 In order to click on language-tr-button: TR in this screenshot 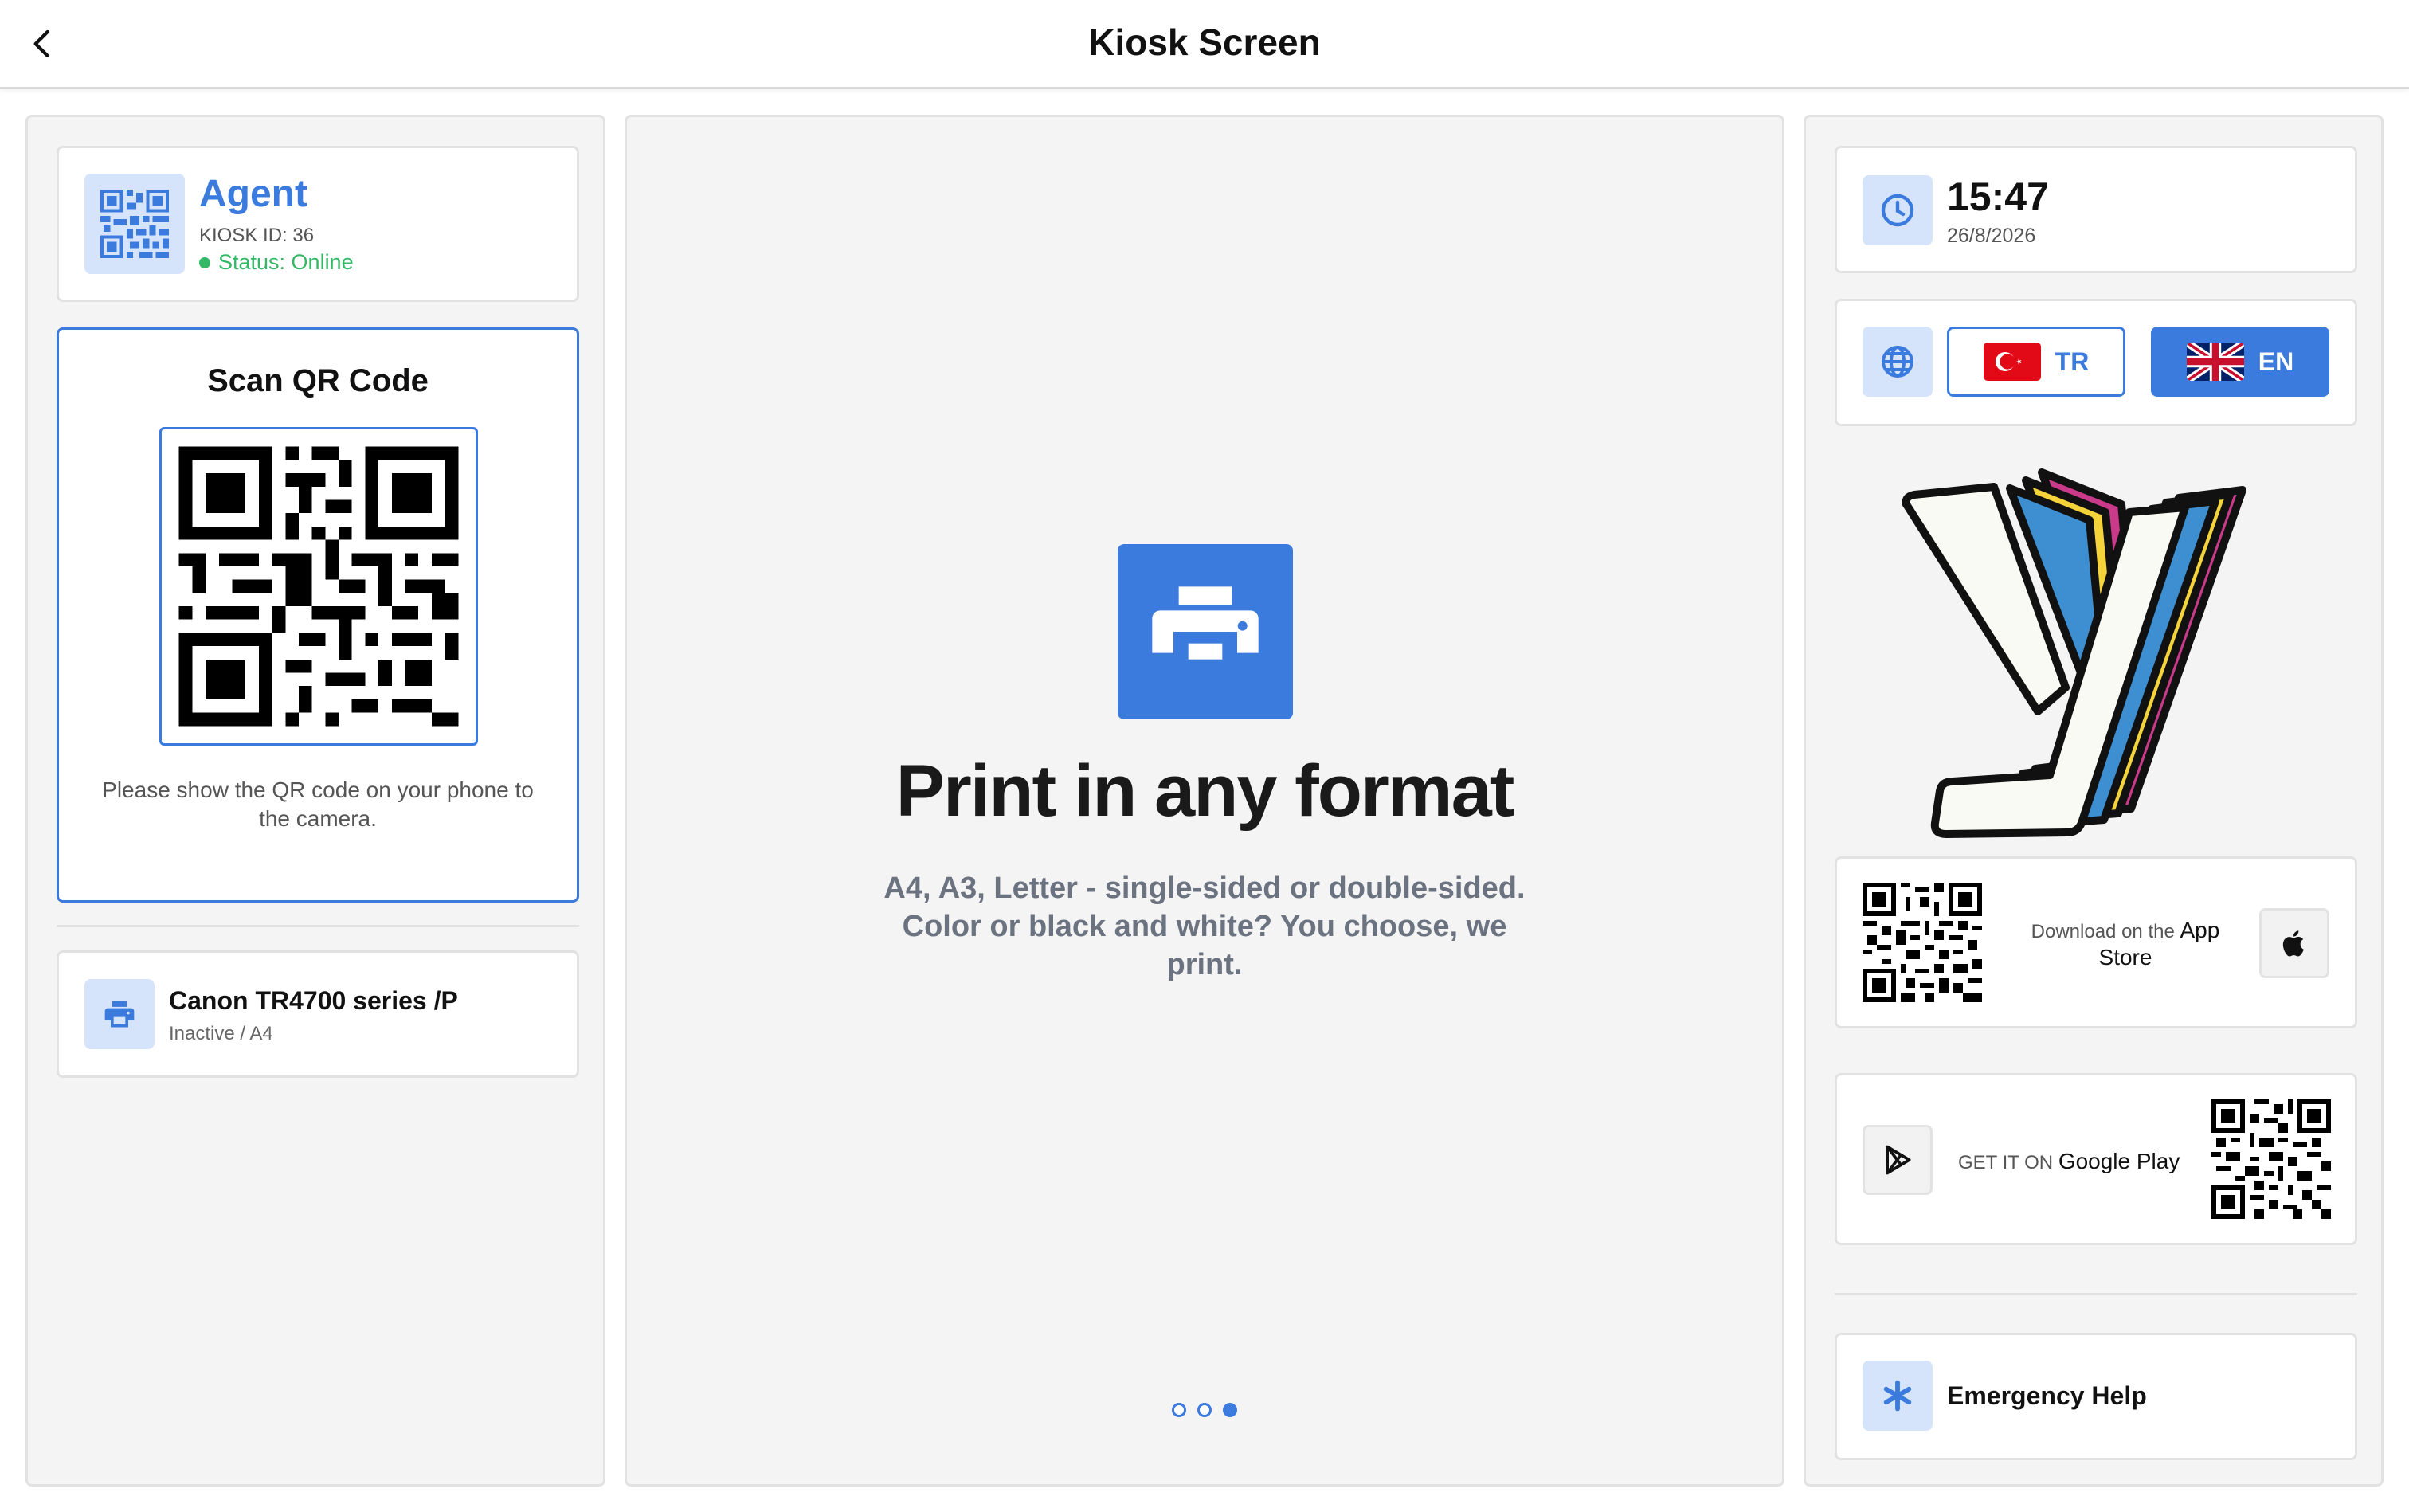, I will do `click(2036, 362)`.